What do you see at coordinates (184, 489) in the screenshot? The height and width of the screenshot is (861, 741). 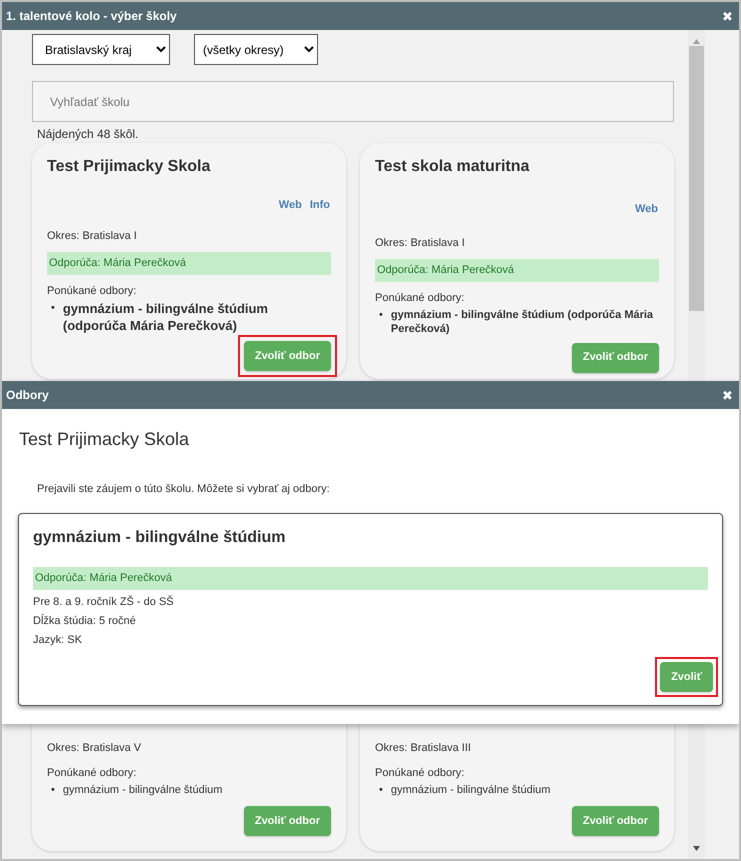 I see `intro-text: Prejavili ste záujem o túto školu. Môžete si vybrať aj odbory:` at bounding box center [184, 489].